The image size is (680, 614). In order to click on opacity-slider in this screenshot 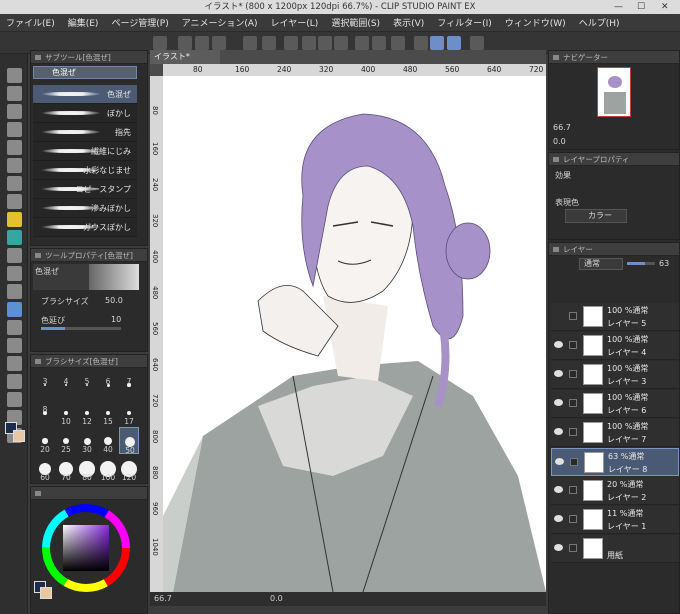, I will do `click(641, 263)`.